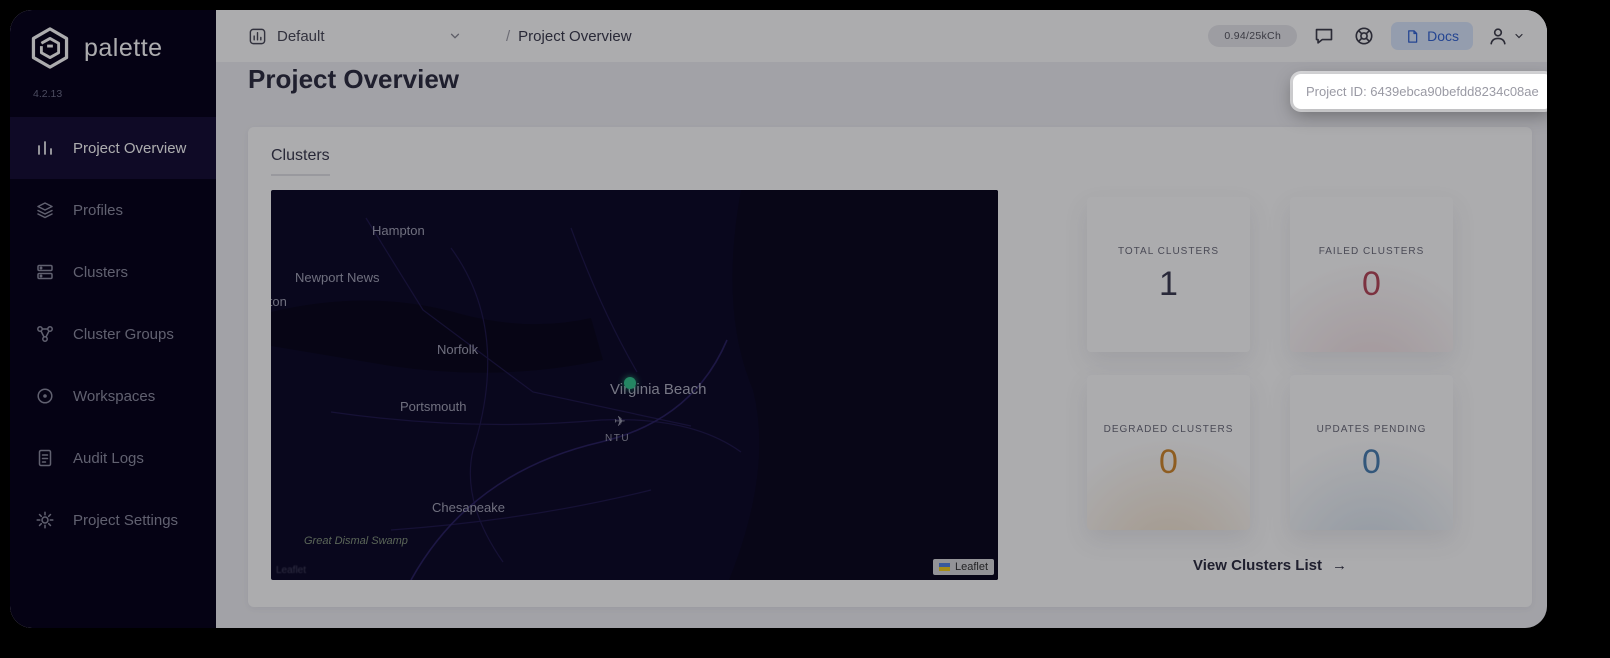 The image size is (1610, 658). Describe the element at coordinates (944, 567) in the screenshot. I see `ukraine-flag-icon` at that location.